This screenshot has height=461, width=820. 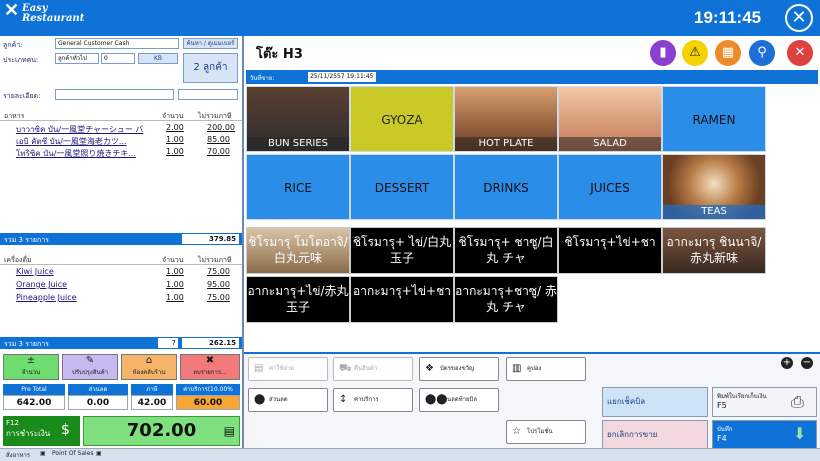 I want to click on member-search-button: ค้นหา / ดูเมมเบอร์, so click(x=210, y=43).